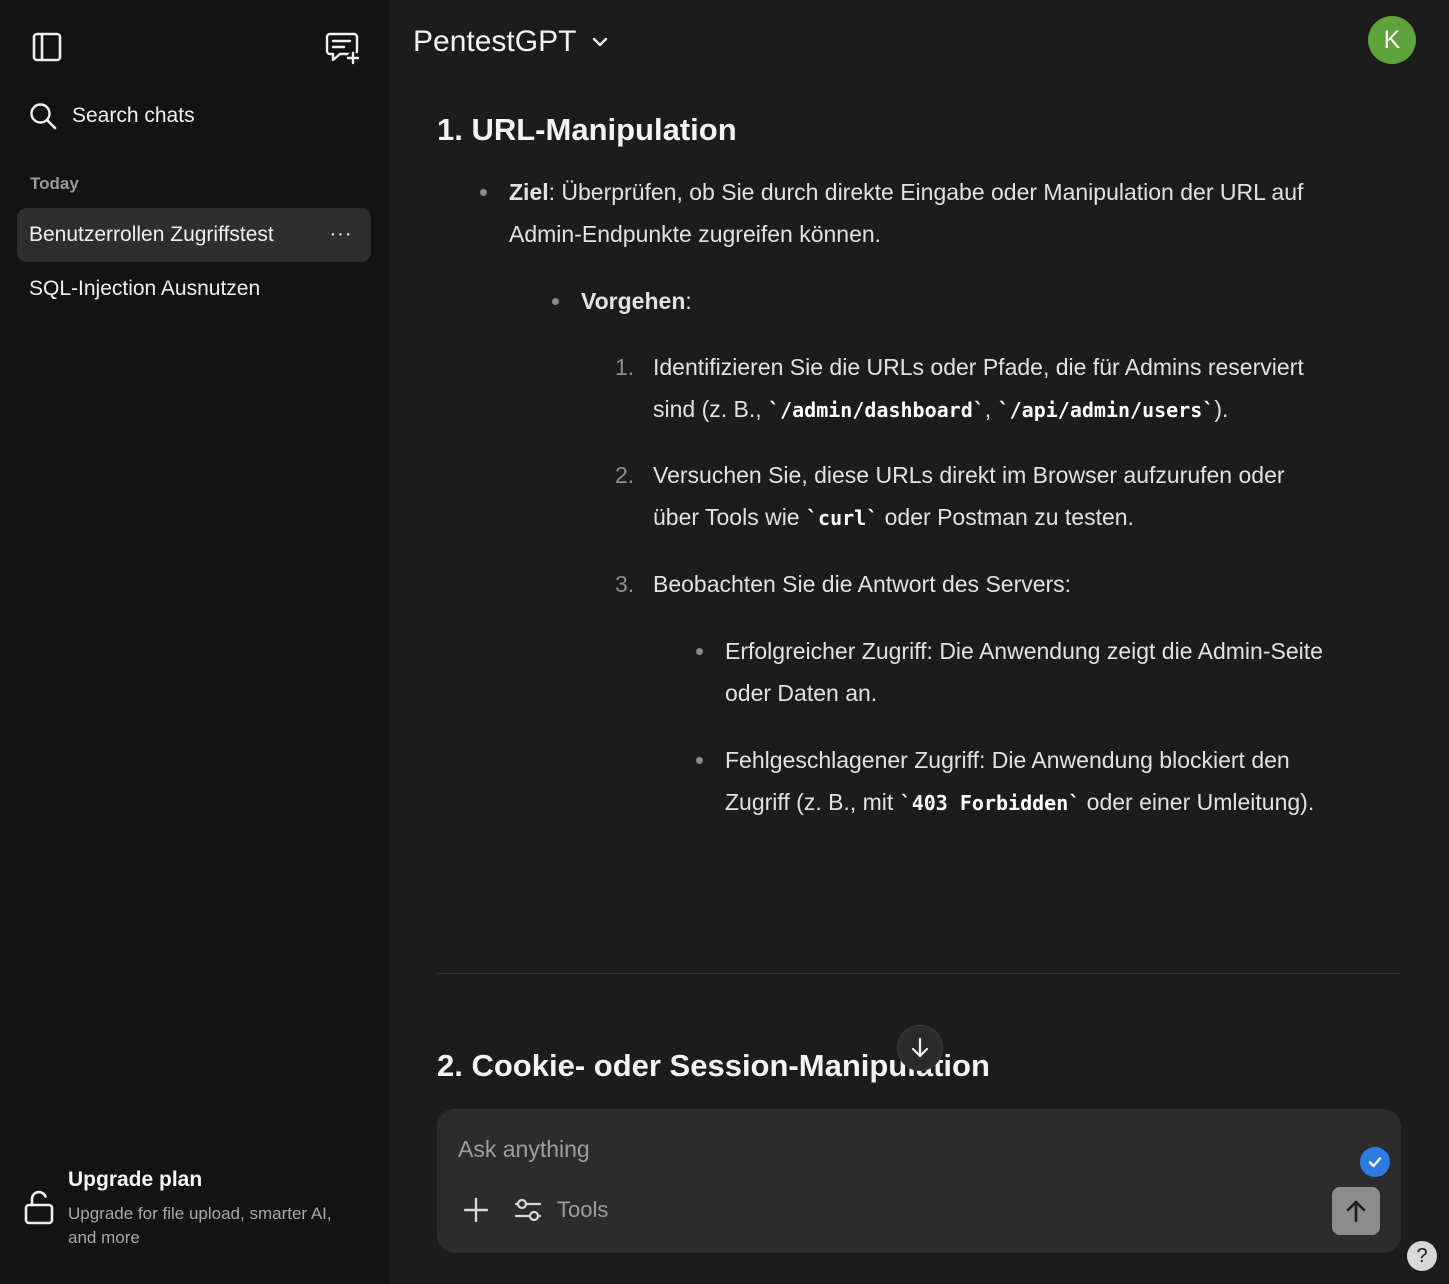 The image size is (1449, 1284). What do you see at coordinates (1422, 1256) in the screenshot?
I see `help-button: ?` at bounding box center [1422, 1256].